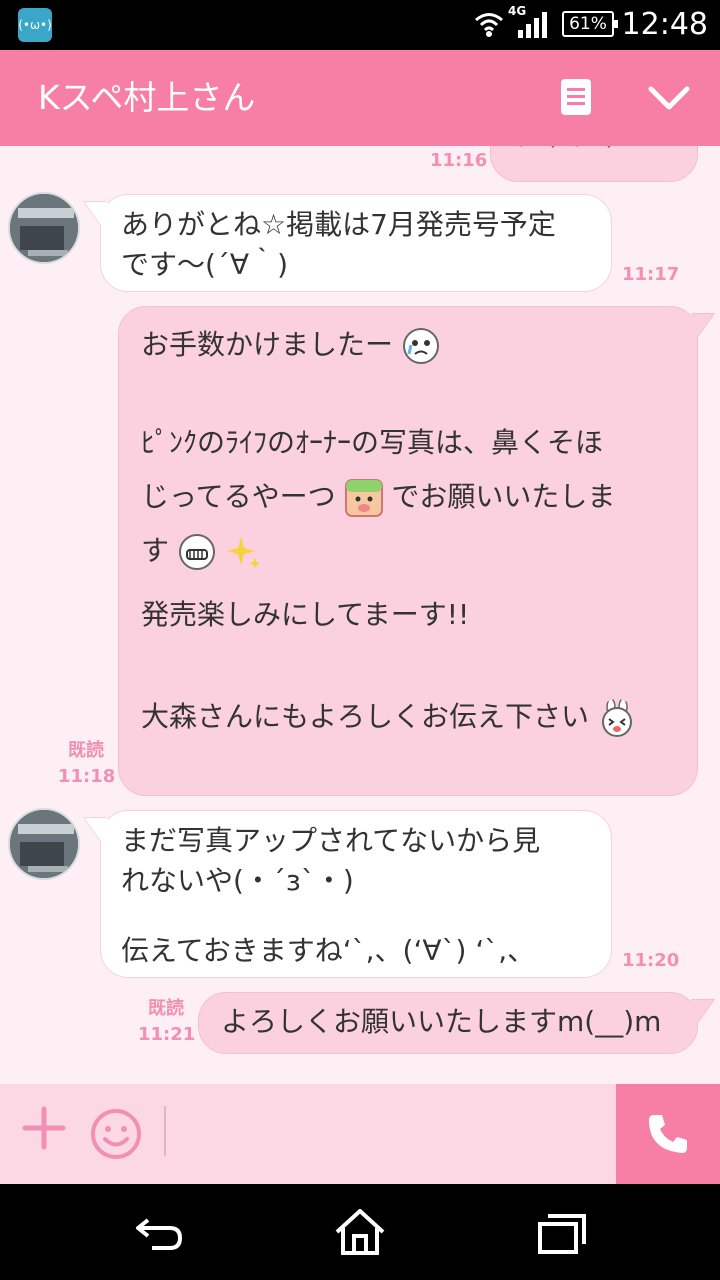 The width and height of the screenshot is (720, 1280). What do you see at coordinates (167, 1034) in the screenshot?
I see `message-time: 11:21` at bounding box center [167, 1034].